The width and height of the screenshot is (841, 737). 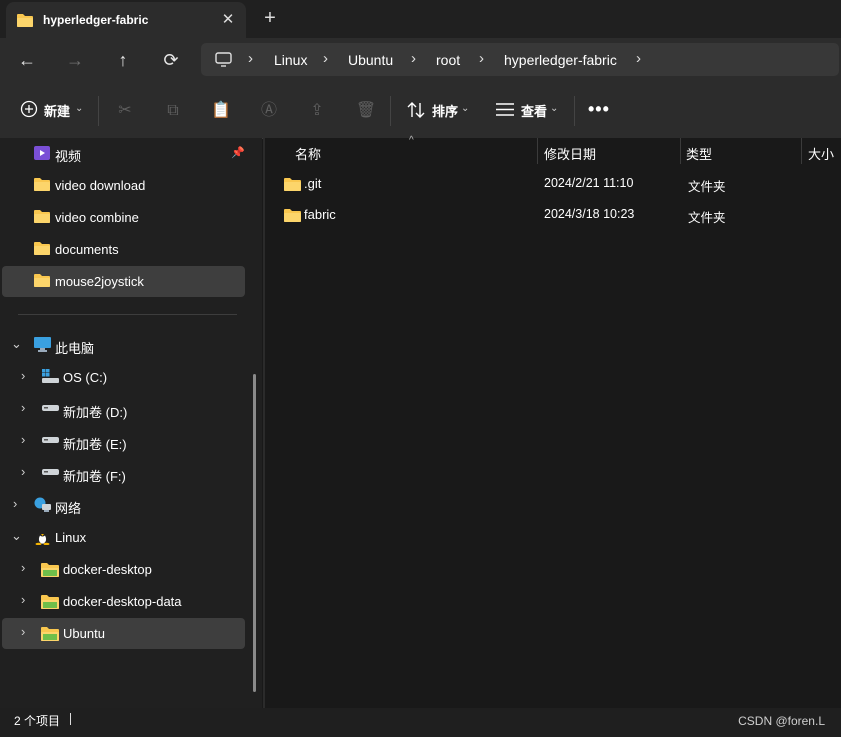 What do you see at coordinates (100, 185) in the screenshot?
I see `sidebar-item-label: video download` at bounding box center [100, 185].